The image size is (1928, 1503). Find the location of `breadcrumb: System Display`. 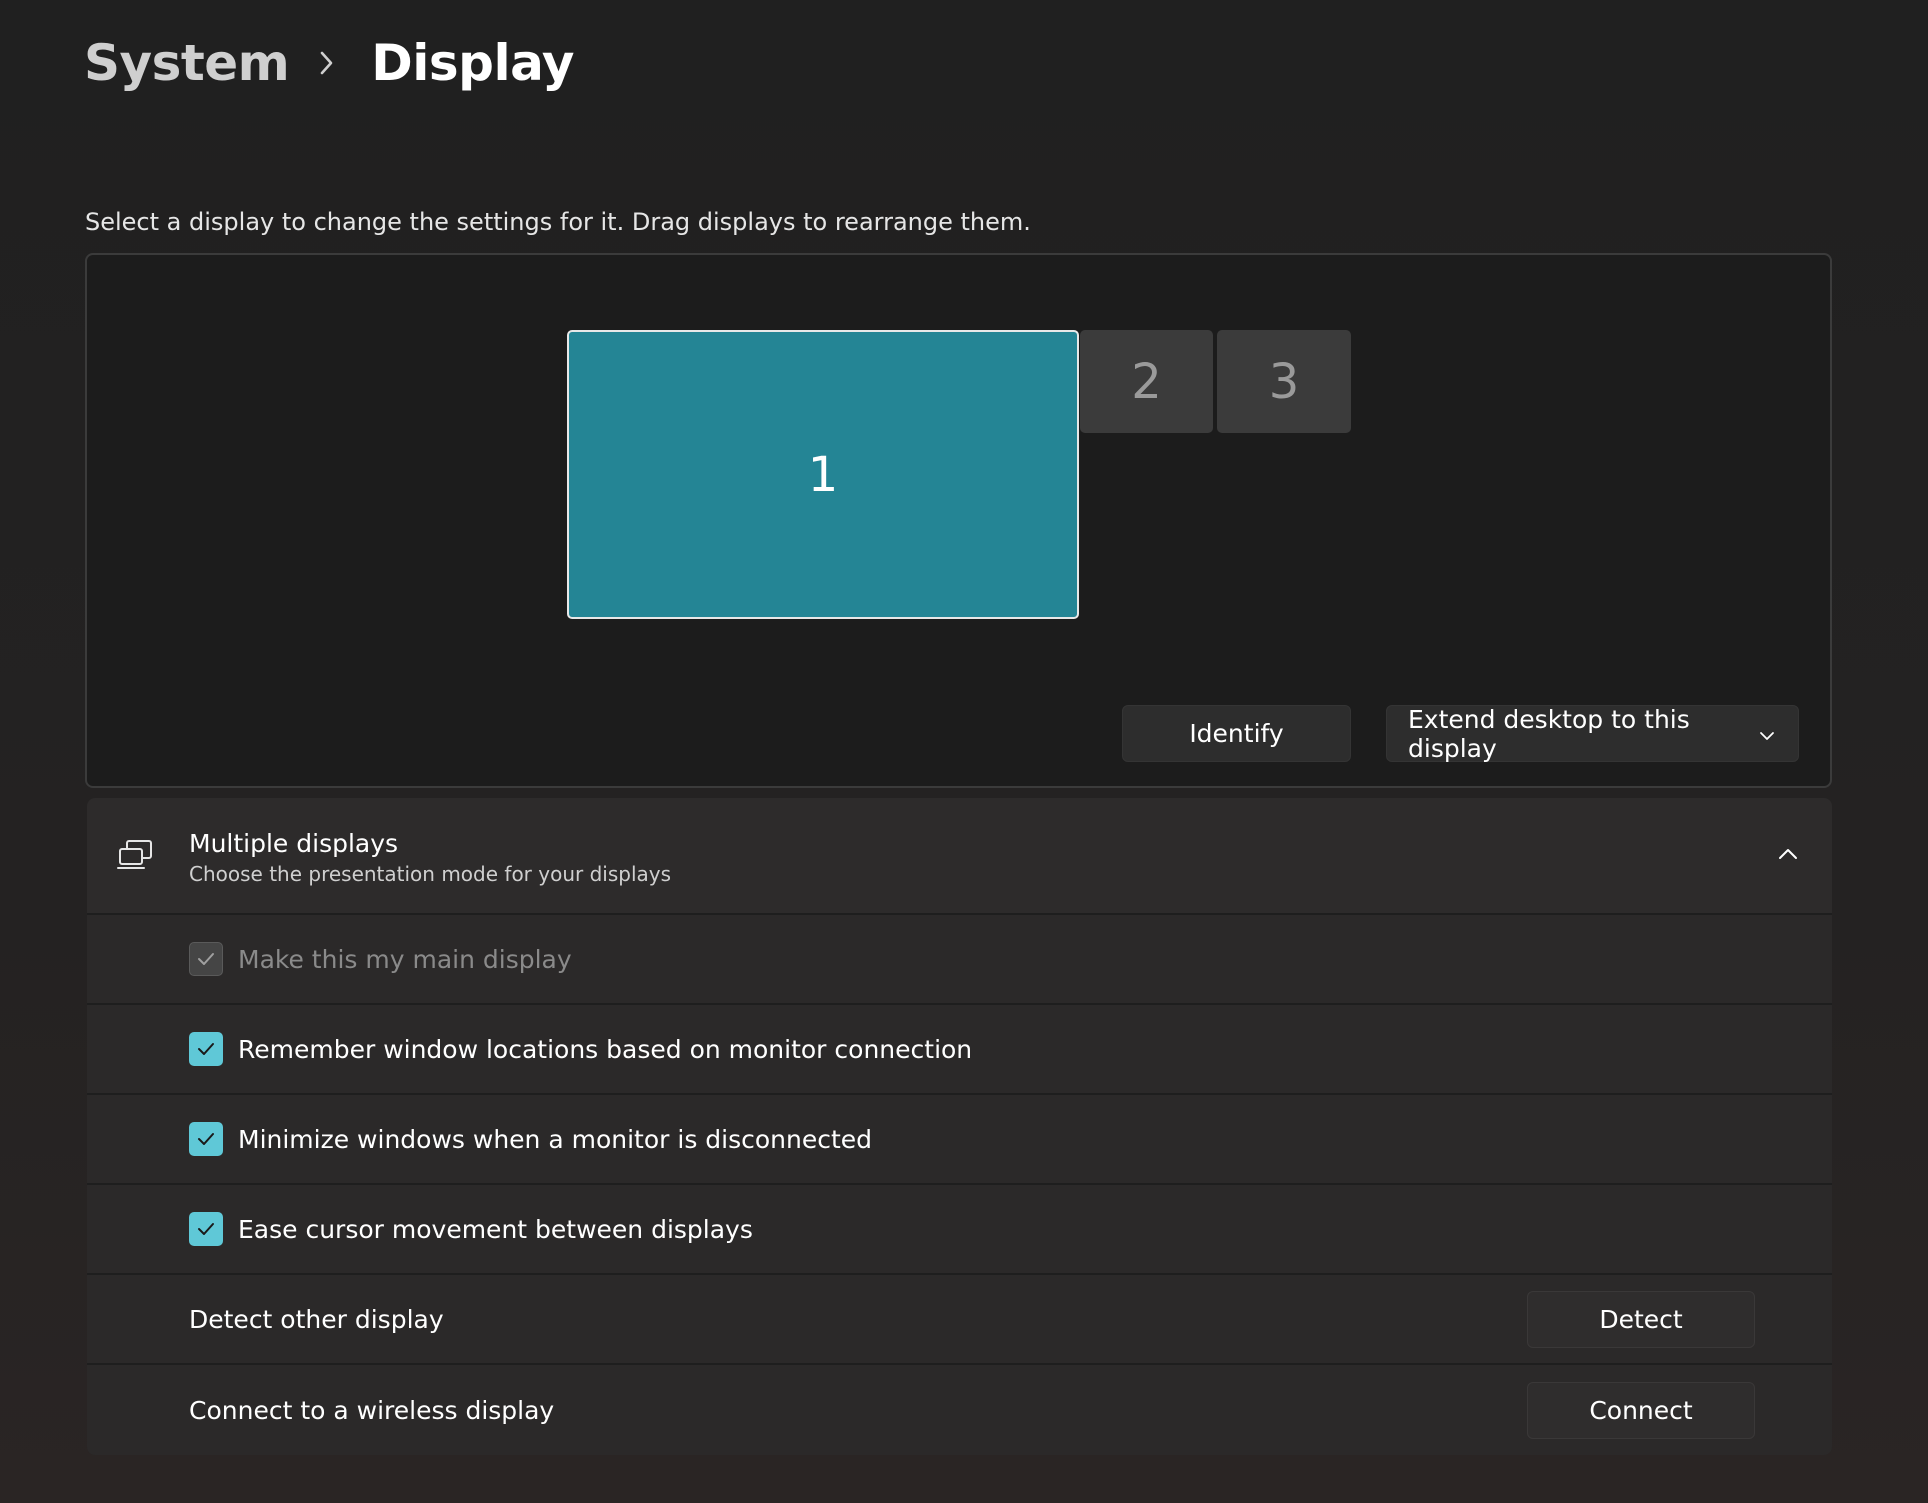

breadcrumb: System Display is located at coordinates (329, 63).